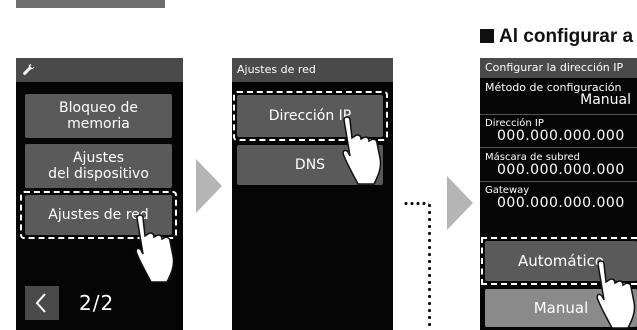  Describe the element at coordinates (487, 36) in the screenshot. I see `square-bullet-icon` at that location.